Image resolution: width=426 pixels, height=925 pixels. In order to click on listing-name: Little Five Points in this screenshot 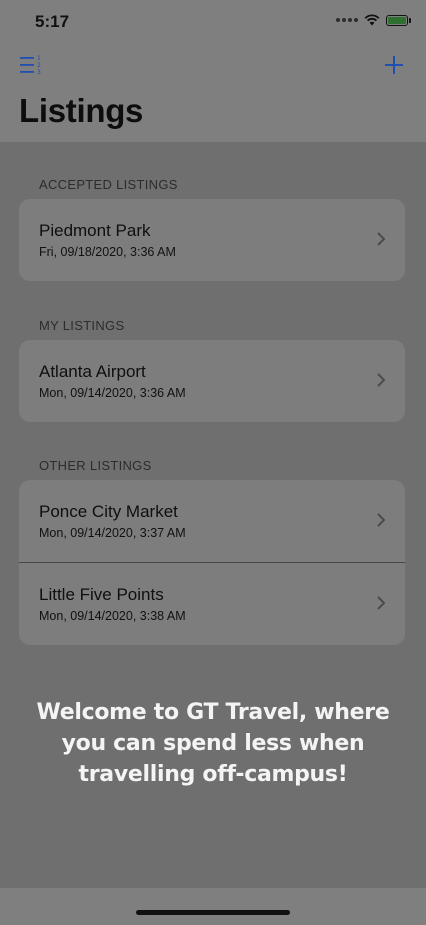, I will do `click(101, 594)`.